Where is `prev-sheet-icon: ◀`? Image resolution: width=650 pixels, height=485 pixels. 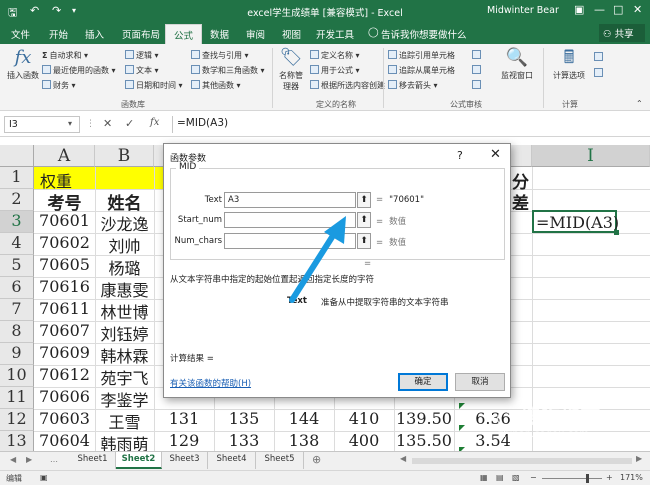 prev-sheet-icon: ◀ is located at coordinates (13, 459).